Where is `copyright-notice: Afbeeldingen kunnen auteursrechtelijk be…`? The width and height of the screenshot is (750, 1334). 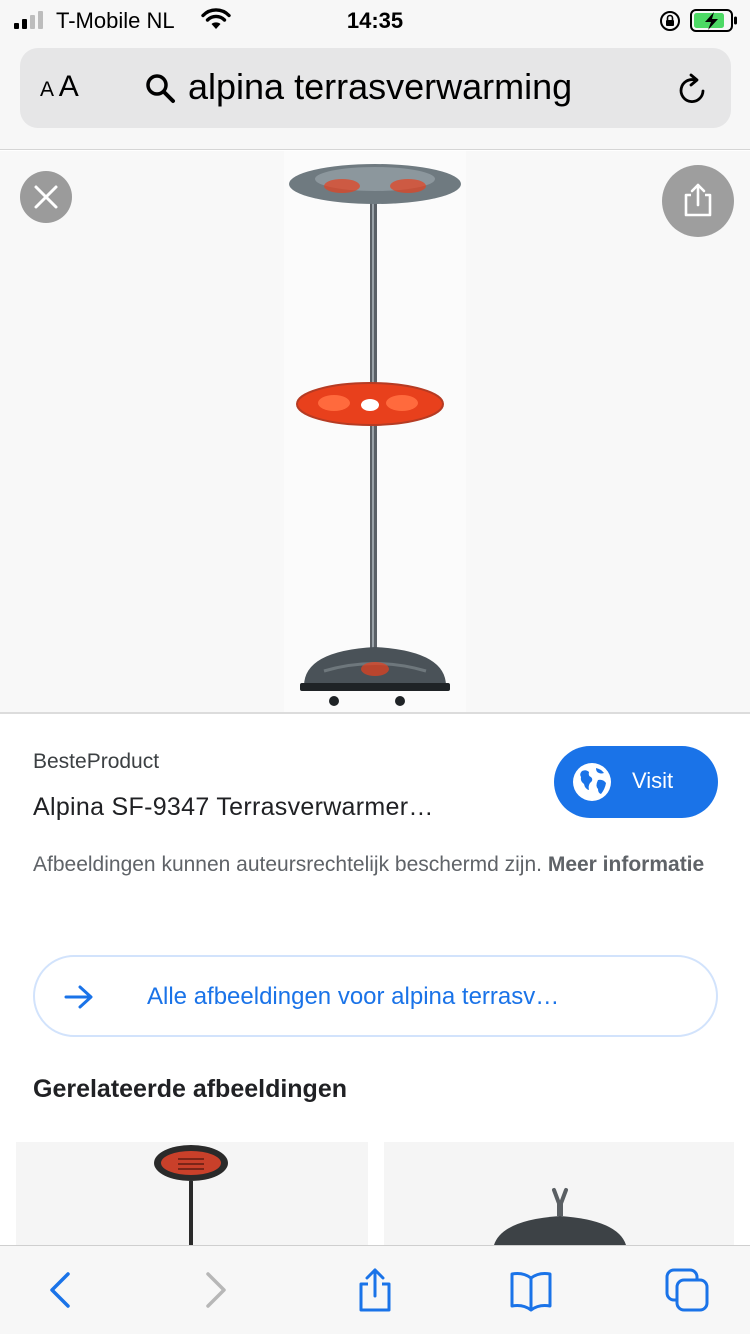 copyright-notice: Afbeeldingen kunnen auteursrechtelijk be… is located at coordinates (373, 865).